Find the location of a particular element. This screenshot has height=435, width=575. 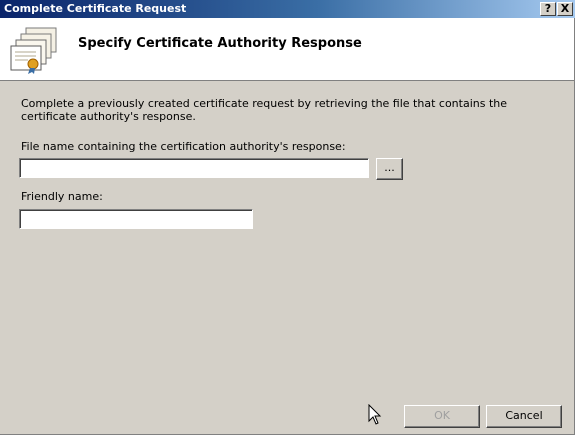

mouse-pointer-icon is located at coordinates (375, 414).